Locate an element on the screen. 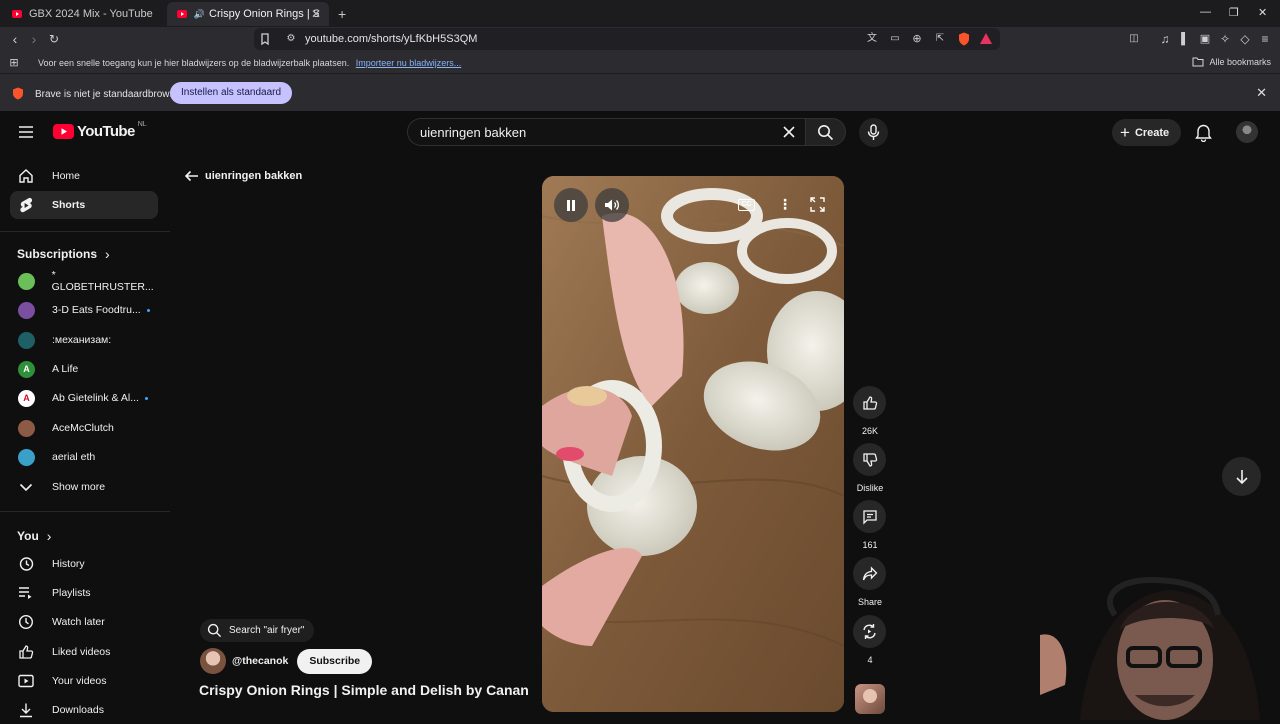 The width and height of the screenshot is (1280, 724). brave-shields-icon is located at coordinates (964, 39).